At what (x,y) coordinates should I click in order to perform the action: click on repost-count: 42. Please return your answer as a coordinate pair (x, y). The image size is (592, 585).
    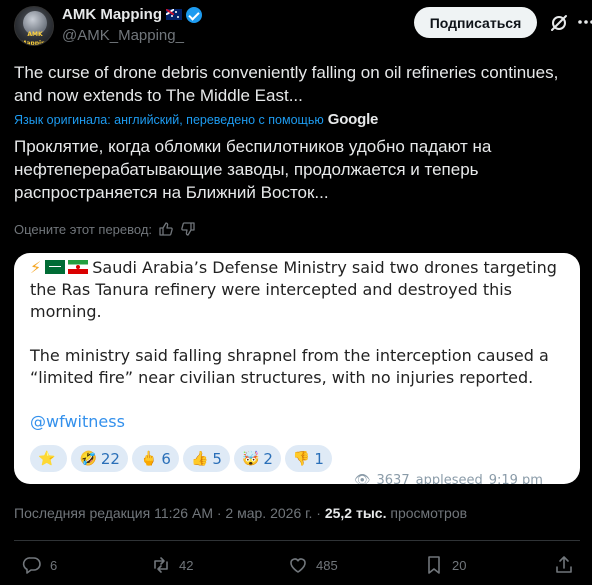
    Looking at the image, I should click on (186, 565).